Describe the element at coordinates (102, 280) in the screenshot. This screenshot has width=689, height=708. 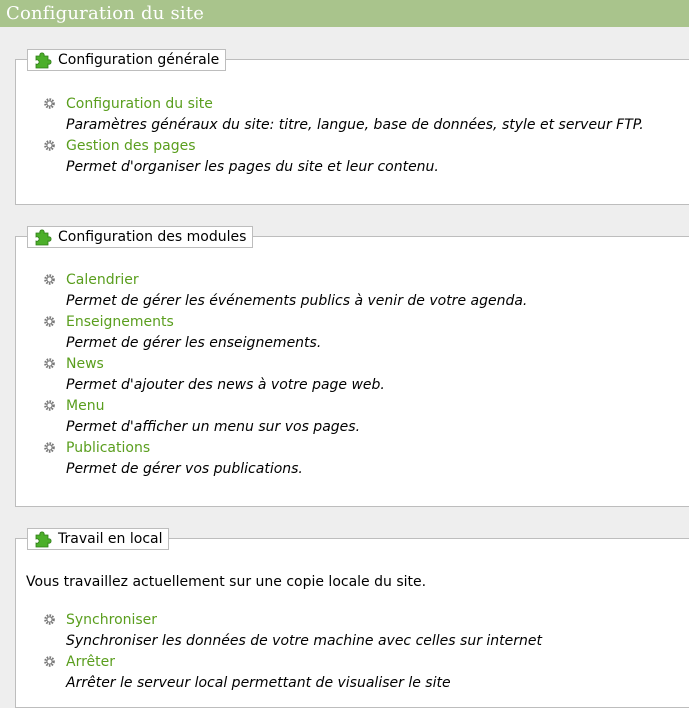
I see `link-calendar: Calendrier` at that location.